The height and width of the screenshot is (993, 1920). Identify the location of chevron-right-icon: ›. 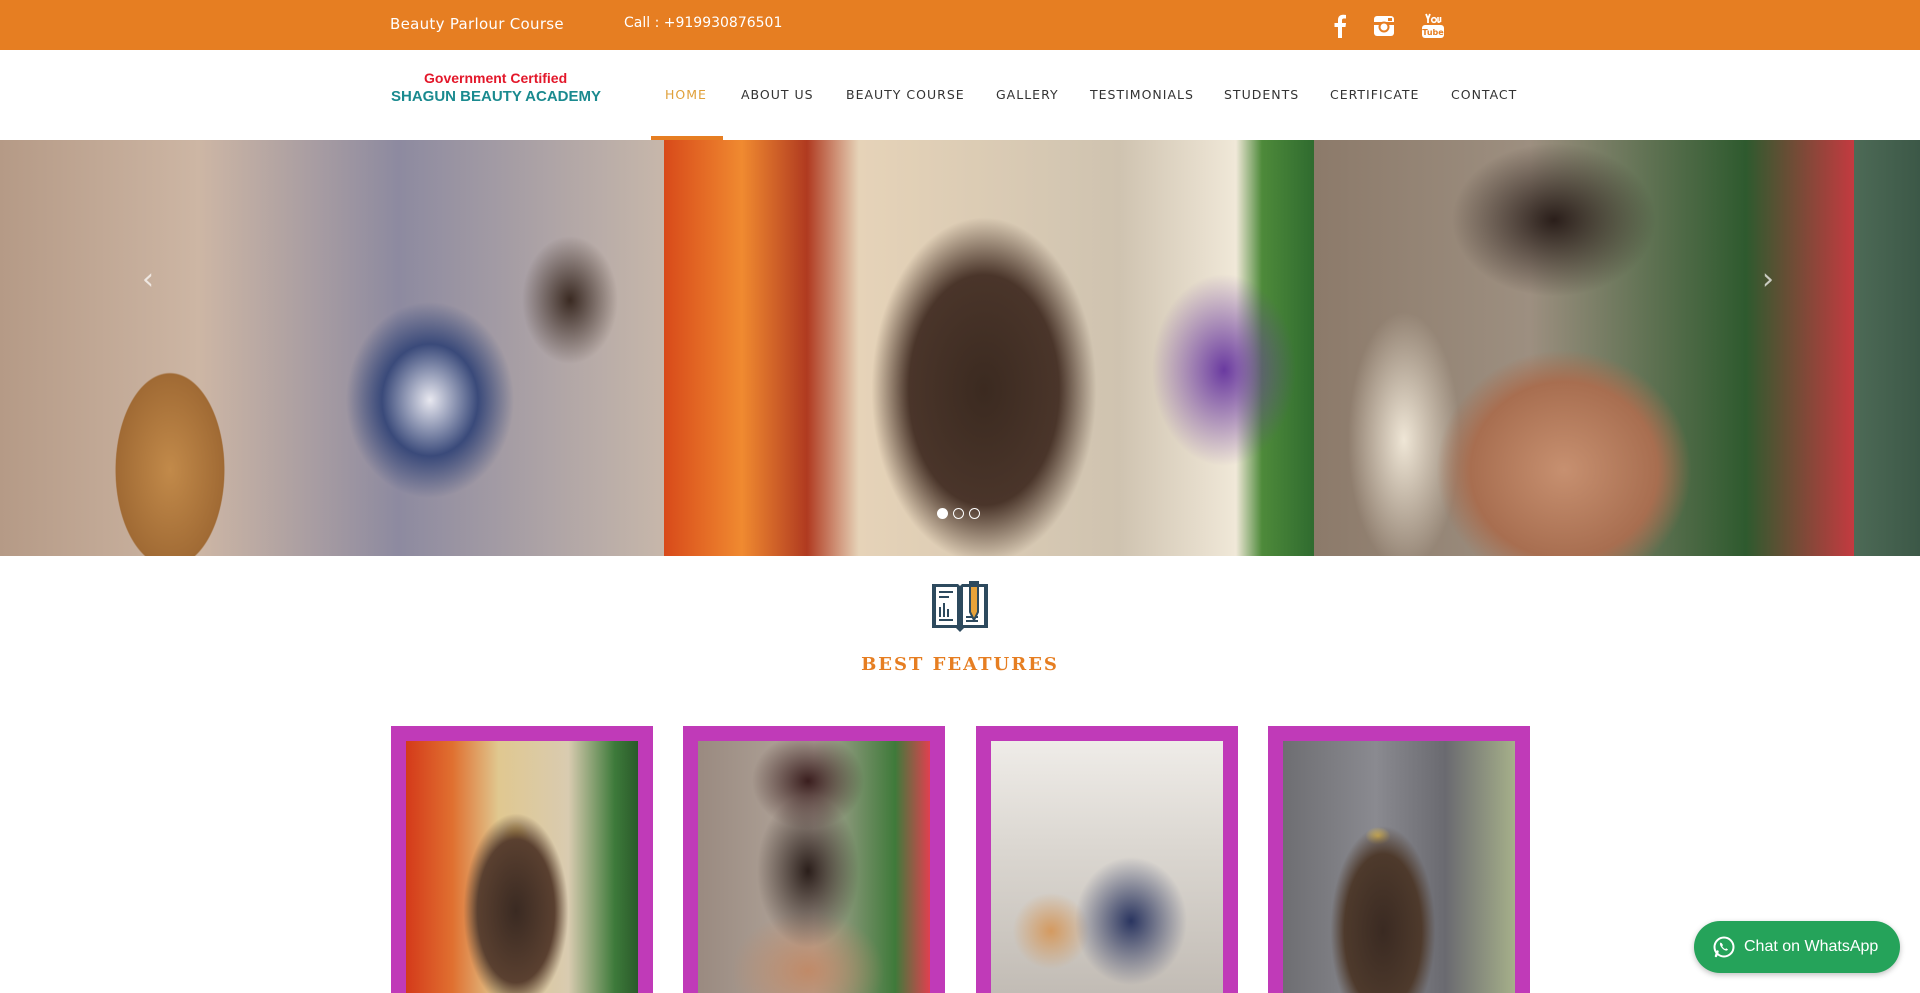
(1768, 279).